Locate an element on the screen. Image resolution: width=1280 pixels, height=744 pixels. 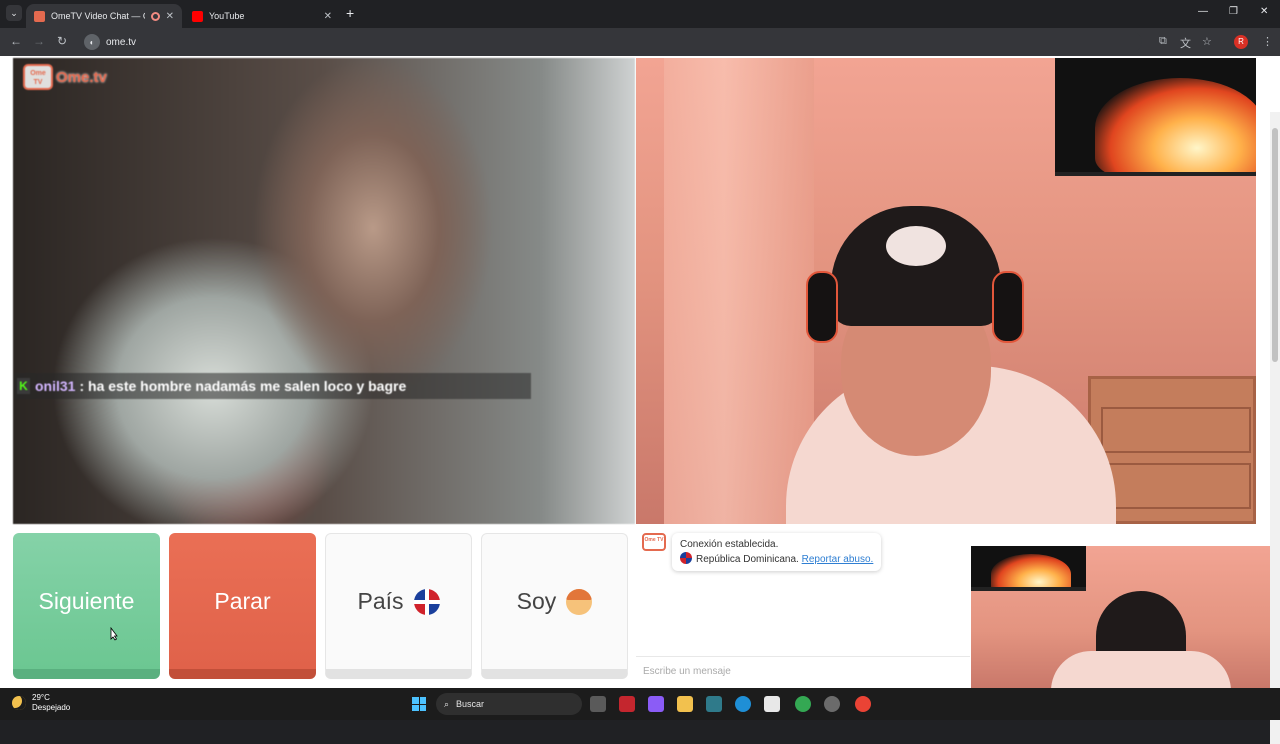
gender-label: Soy is located at coordinates (536, 601).